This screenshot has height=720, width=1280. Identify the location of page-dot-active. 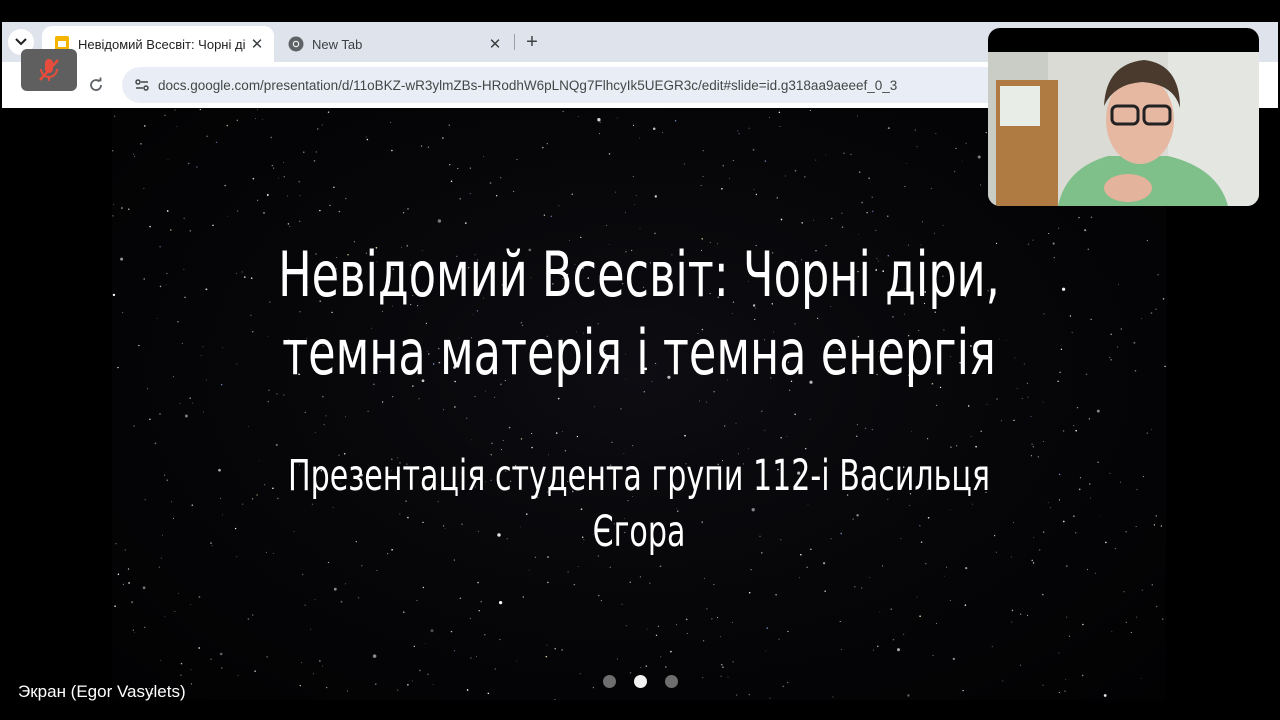
(640, 681).